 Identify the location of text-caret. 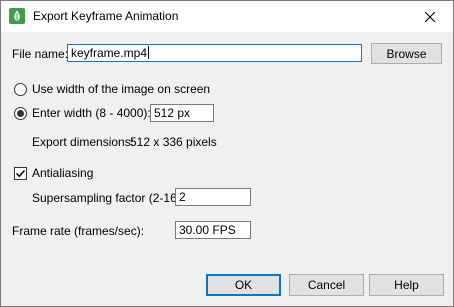
(149, 52).